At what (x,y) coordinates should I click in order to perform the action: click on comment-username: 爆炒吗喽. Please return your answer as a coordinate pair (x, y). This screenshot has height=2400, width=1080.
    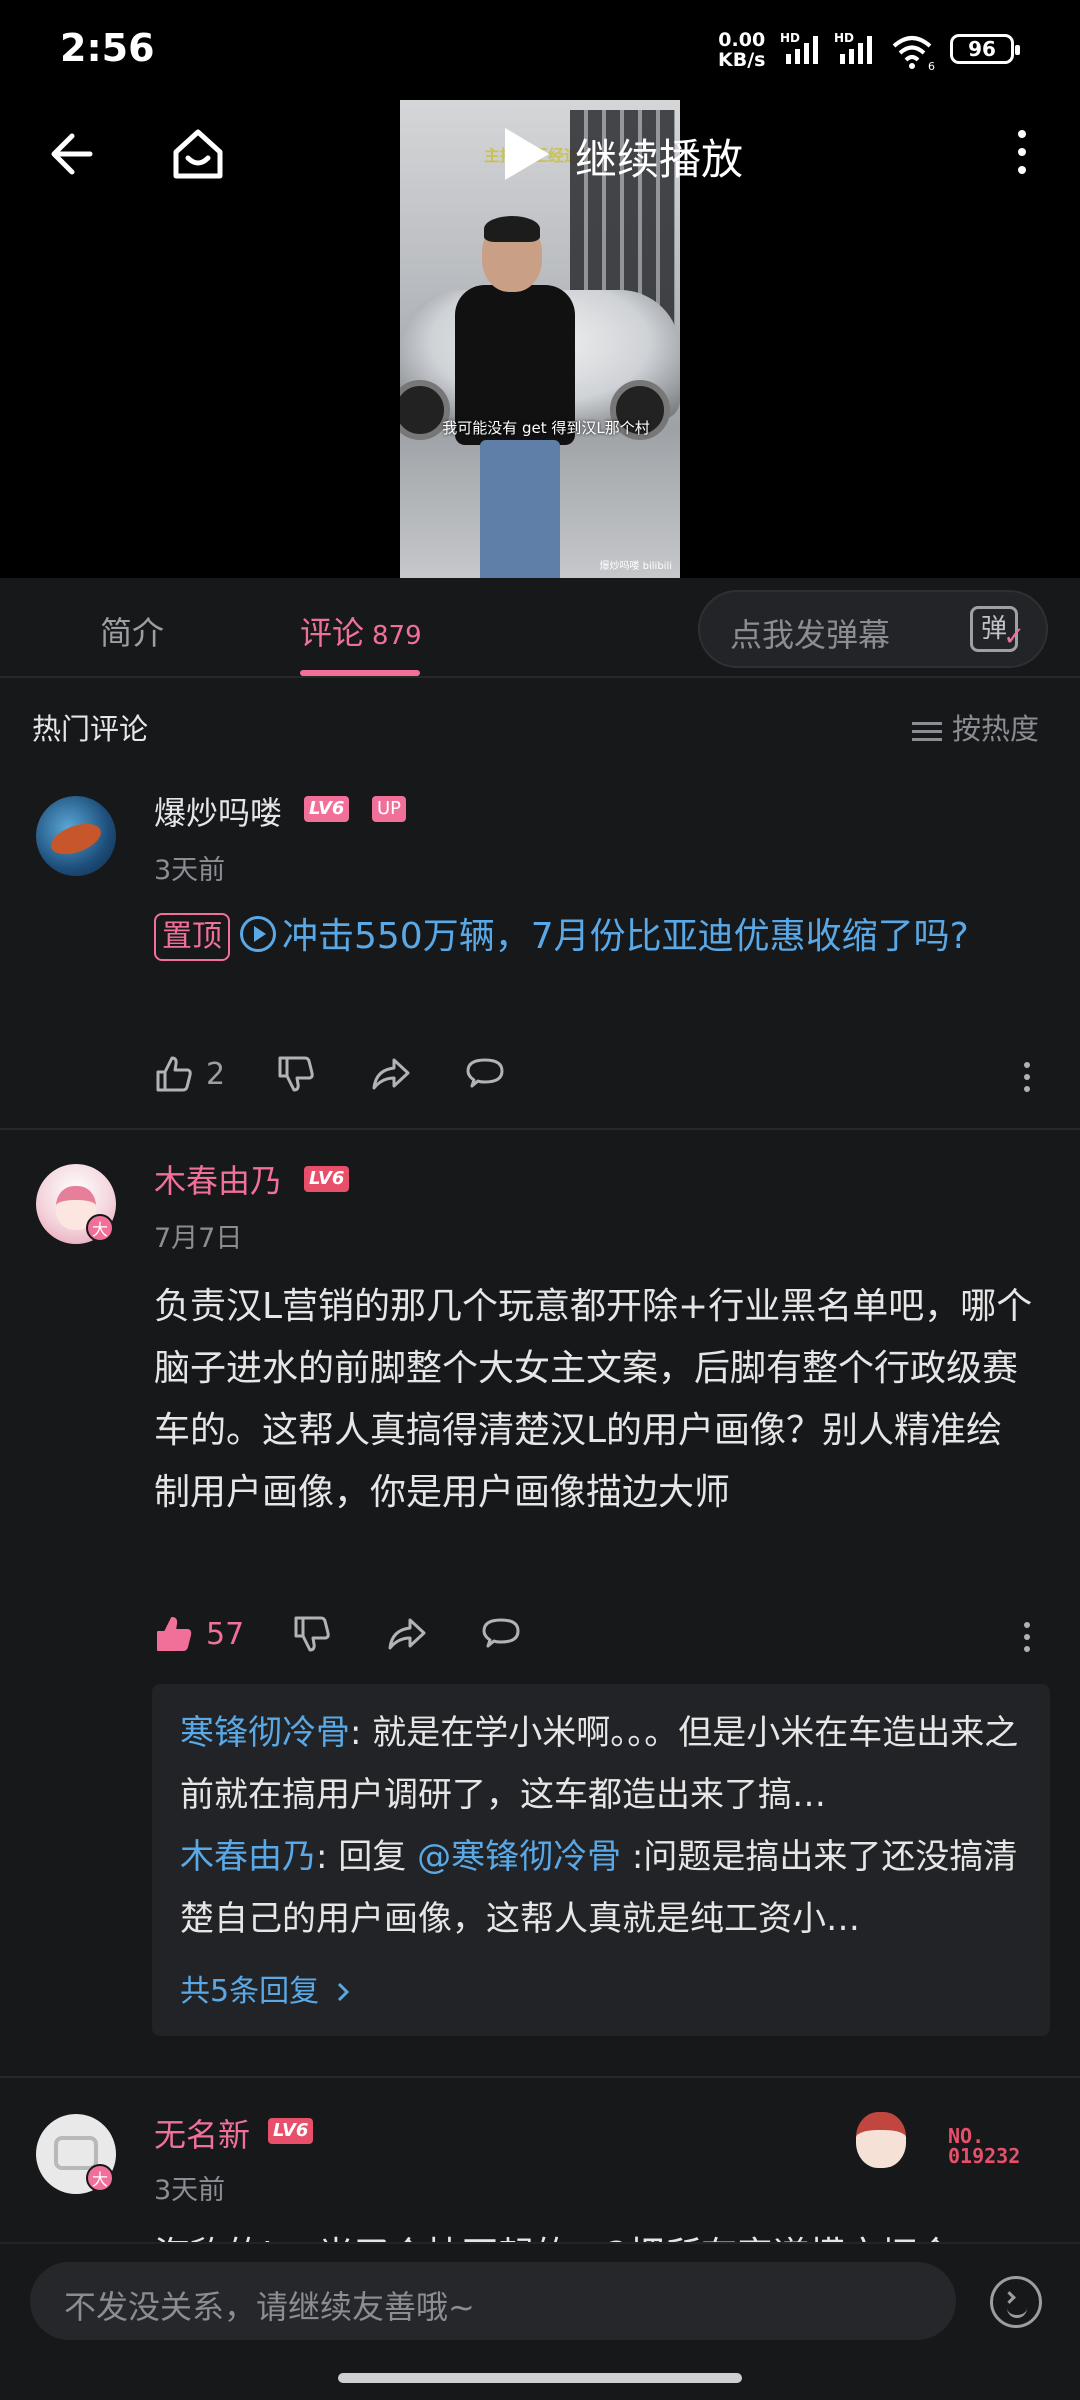
    Looking at the image, I should click on (218, 811).